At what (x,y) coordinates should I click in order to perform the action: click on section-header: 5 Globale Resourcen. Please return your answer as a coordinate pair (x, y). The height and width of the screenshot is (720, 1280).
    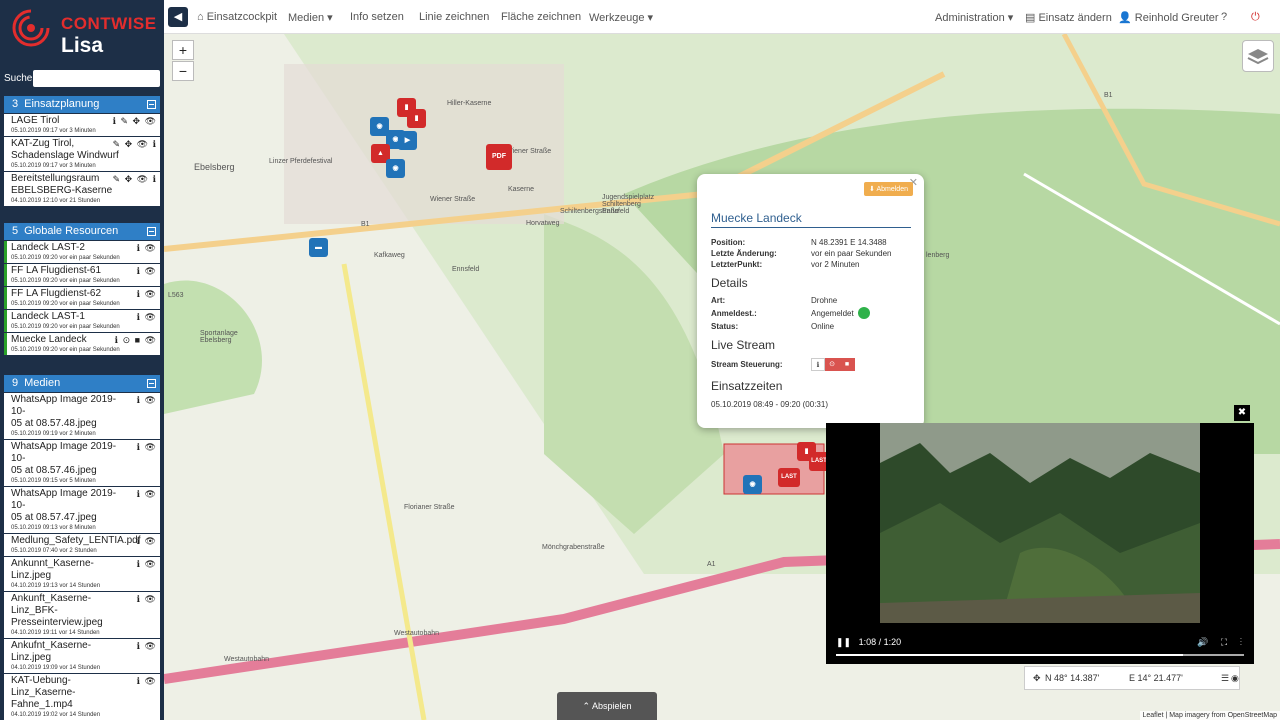
    Looking at the image, I should click on (82, 231).